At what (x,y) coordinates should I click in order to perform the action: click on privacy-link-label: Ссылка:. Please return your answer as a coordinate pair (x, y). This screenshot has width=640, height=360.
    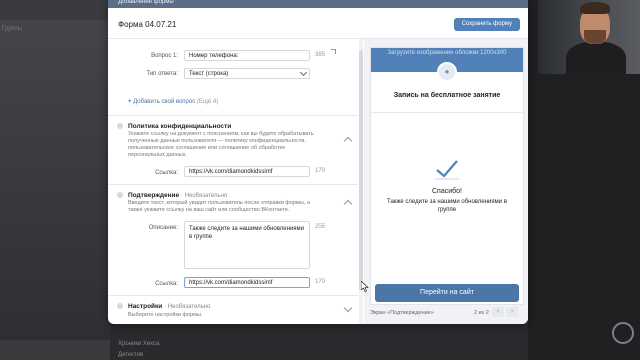
    Looking at the image, I should click on (166, 173).